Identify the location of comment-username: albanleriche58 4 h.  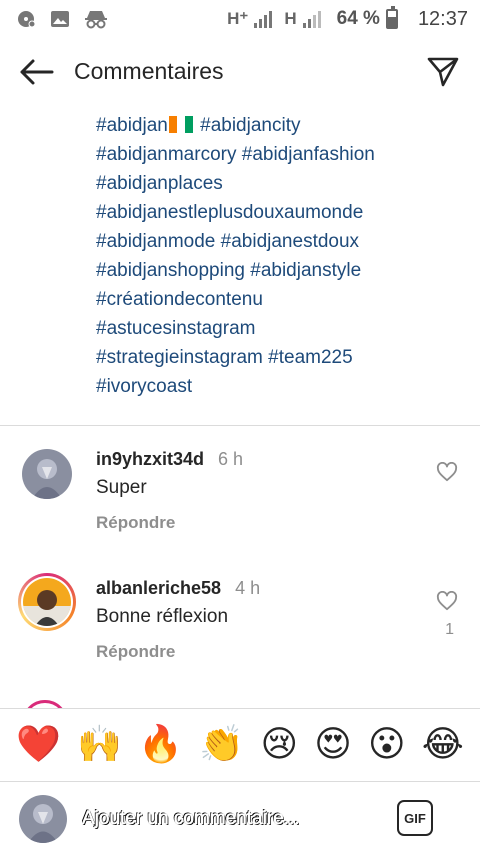
(178, 588).